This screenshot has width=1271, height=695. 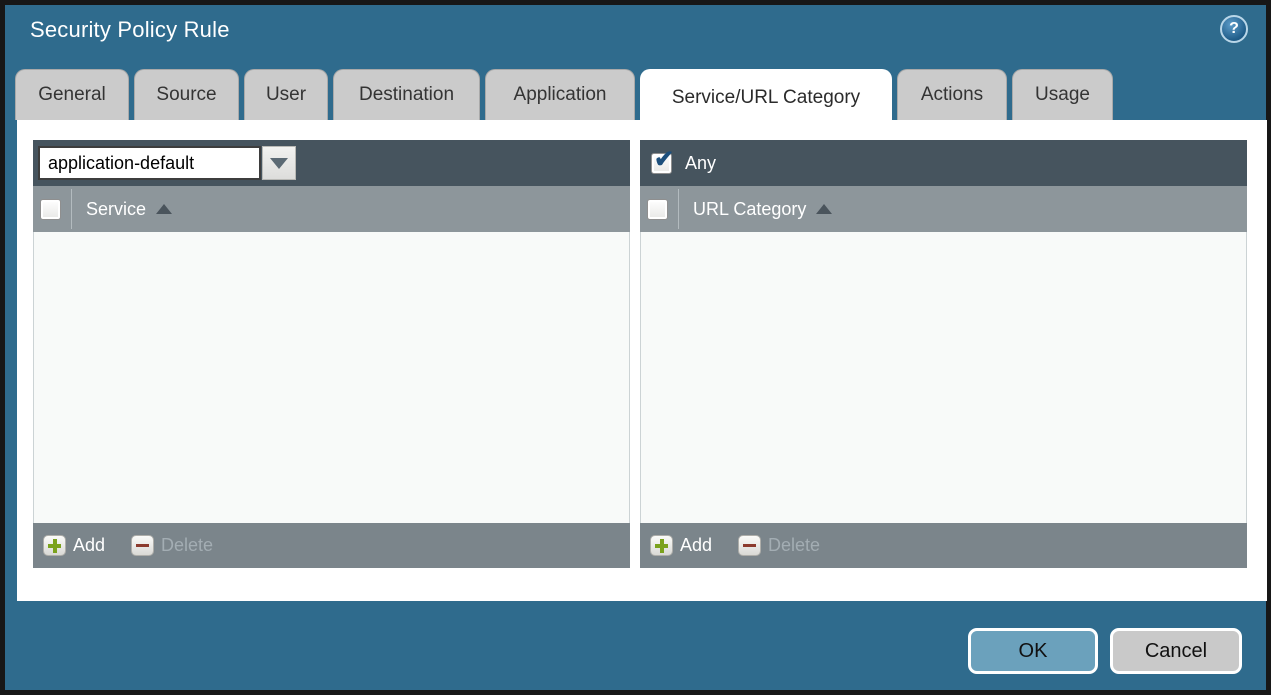 I want to click on url-category-topbar: ✔ Any, so click(x=943, y=163).